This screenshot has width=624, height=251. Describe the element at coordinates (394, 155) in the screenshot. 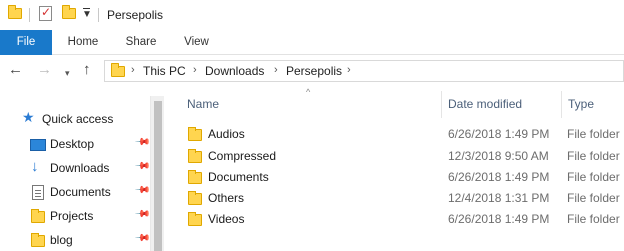

I see `file-row: Compressed 12/3/2018 9:50 AM File folder` at that location.